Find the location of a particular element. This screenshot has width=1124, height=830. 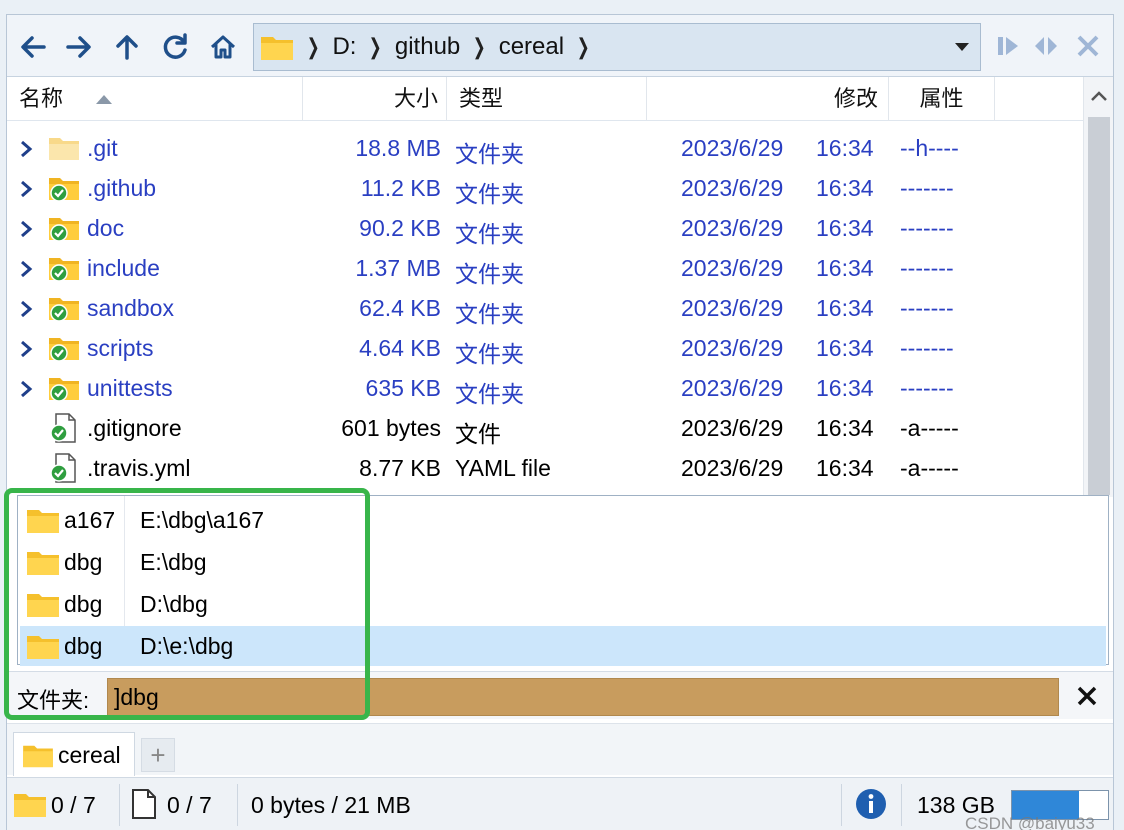

column-header-size: 大小 is located at coordinates (375, 99).